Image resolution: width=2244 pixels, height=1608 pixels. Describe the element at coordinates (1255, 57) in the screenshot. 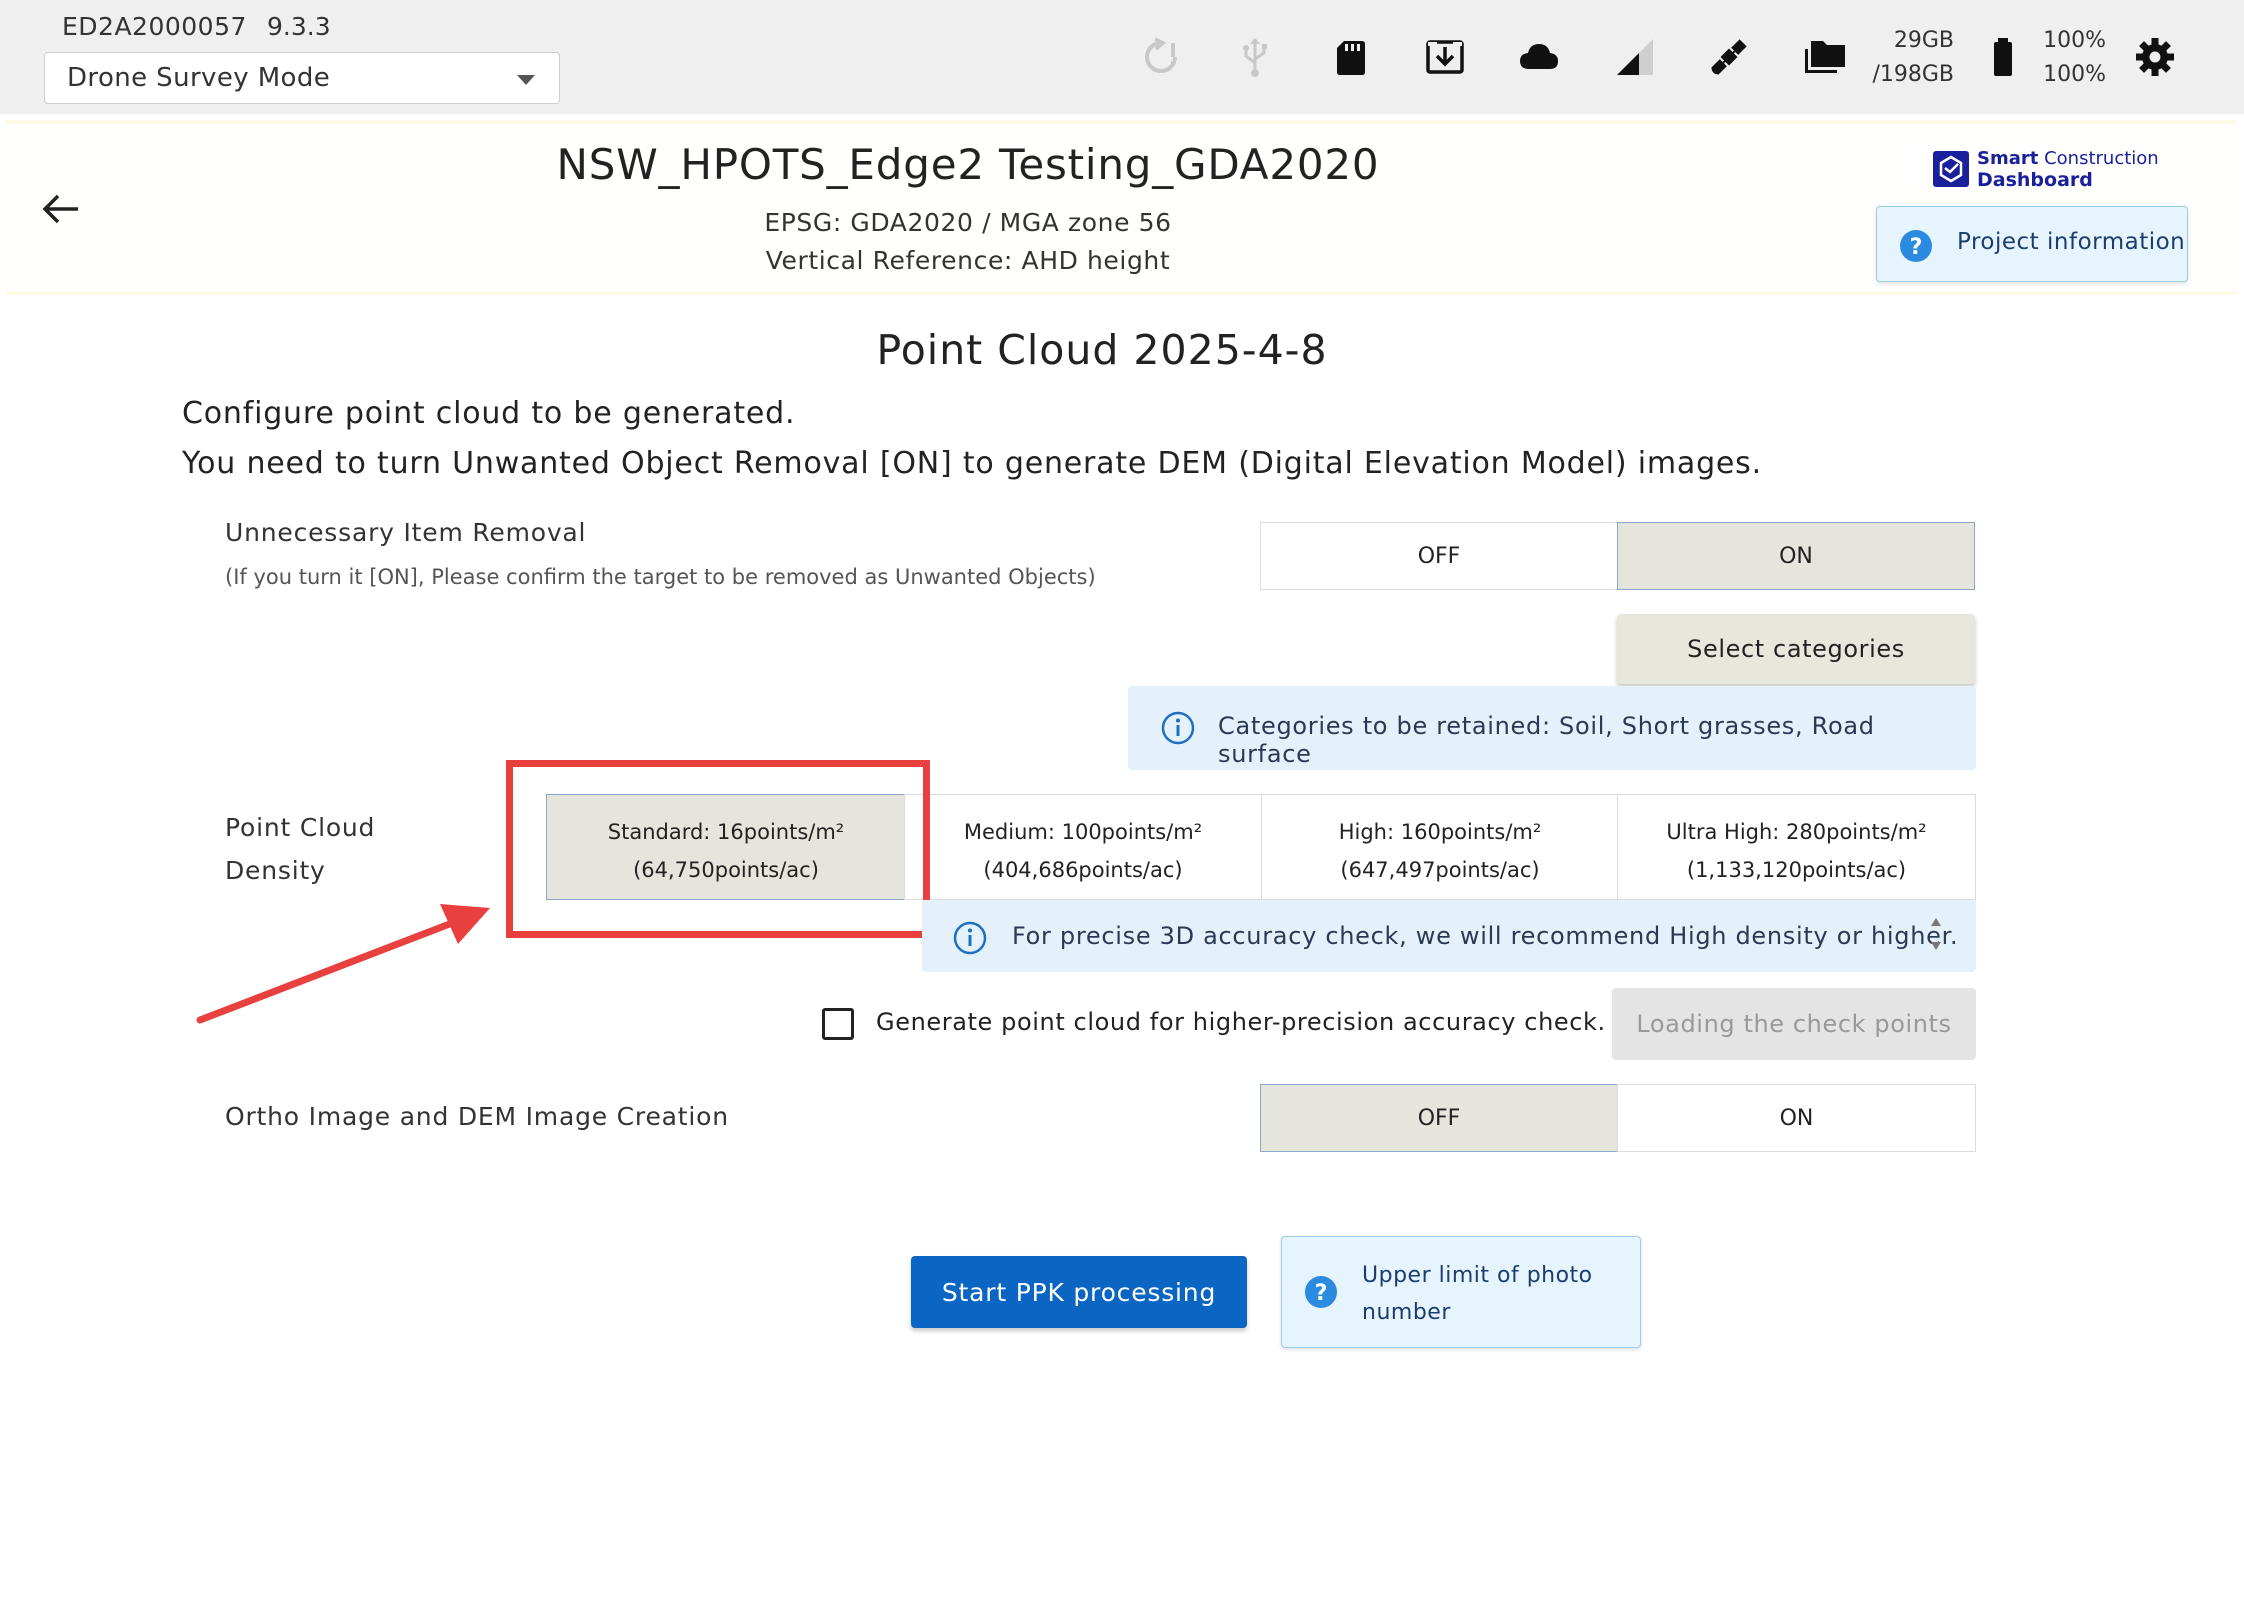

I see `usb-icon` at that location.